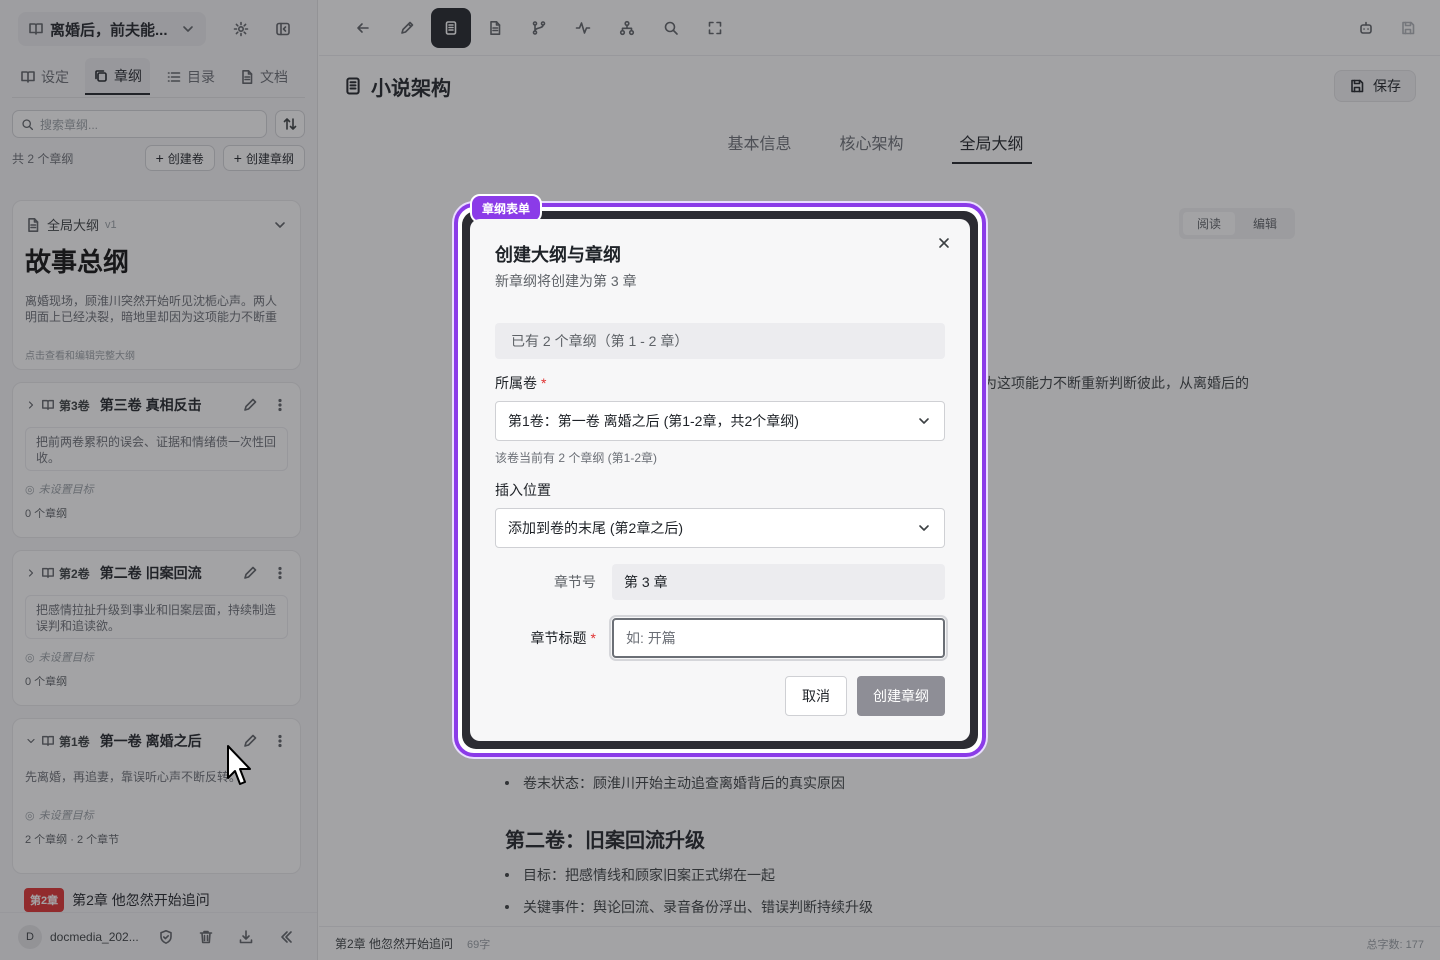 The height and width of the screenshot is (960, 1440). I want to click on chapter-title-row: 章节标题 *, so click(721, 638).